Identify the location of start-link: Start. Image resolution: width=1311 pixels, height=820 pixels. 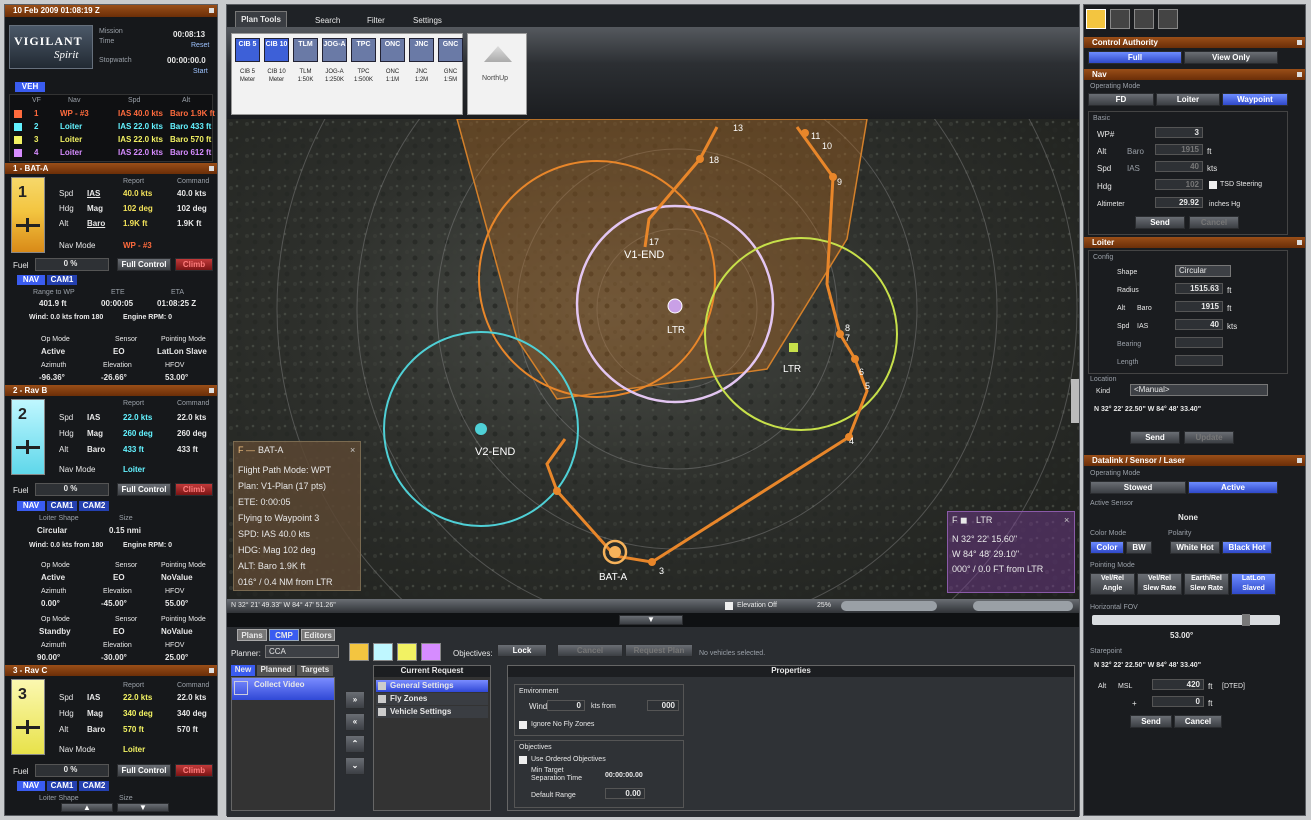
(200, 72).